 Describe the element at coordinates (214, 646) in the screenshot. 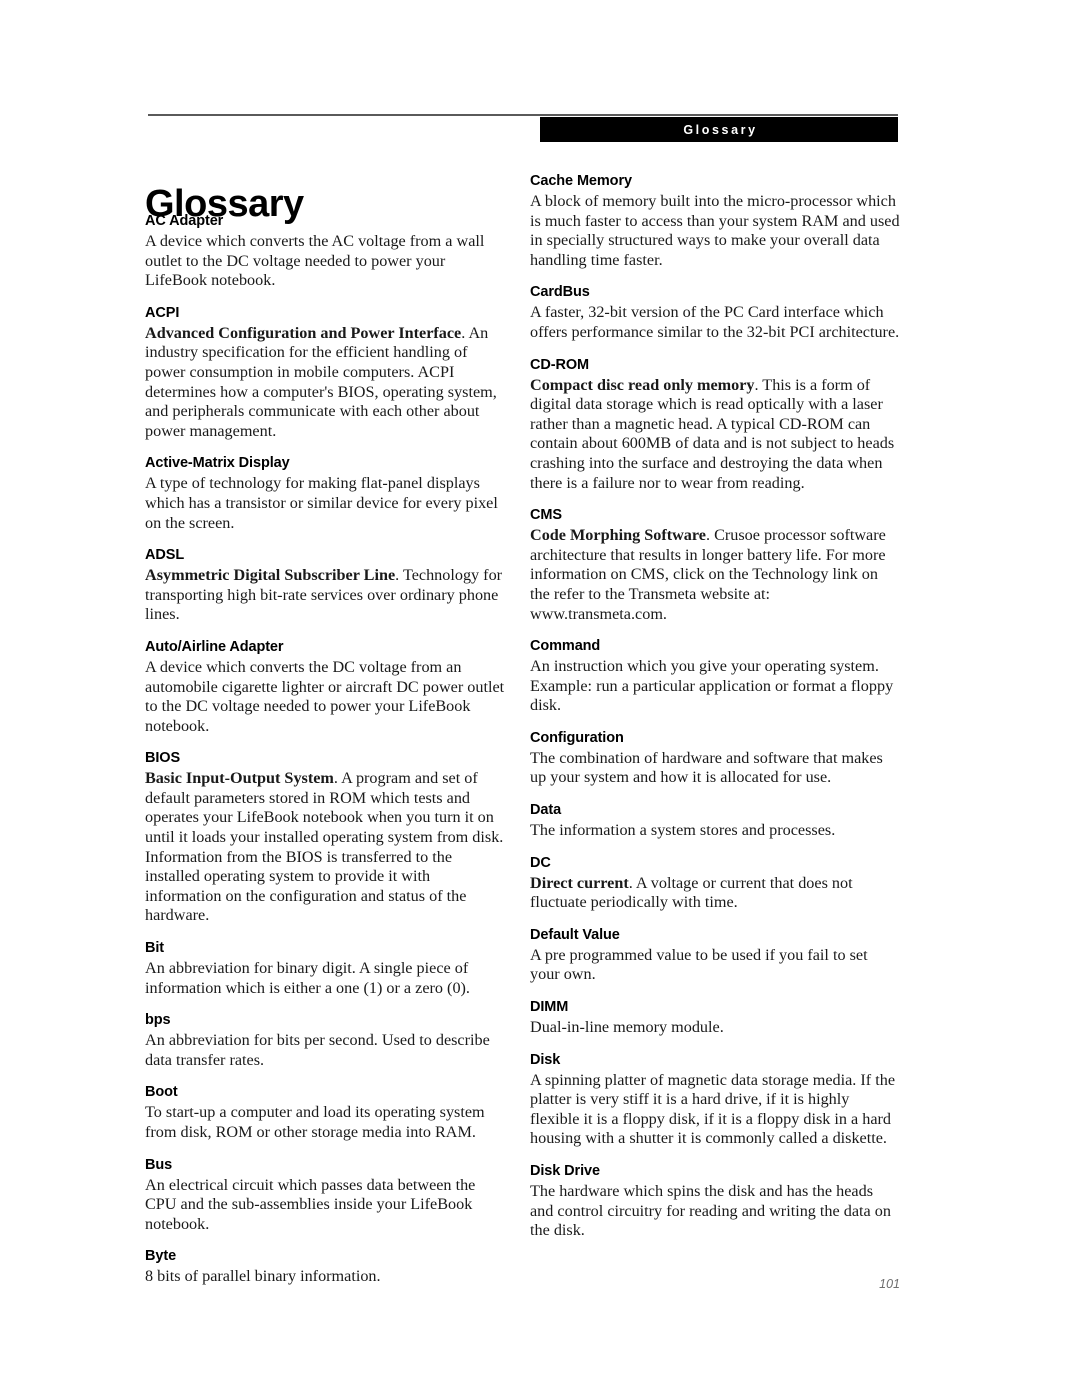

I see `glossary-term: Auto/Airline Adapter` at that location.